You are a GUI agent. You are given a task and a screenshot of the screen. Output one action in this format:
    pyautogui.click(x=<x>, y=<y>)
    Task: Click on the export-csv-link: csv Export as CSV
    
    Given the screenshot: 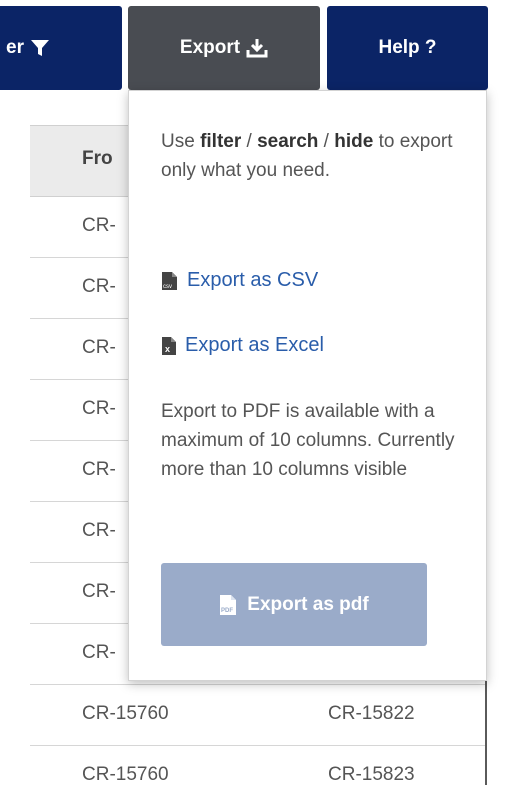 What is the action you would take?
    pyautogui.click(x=239, y=280)
    